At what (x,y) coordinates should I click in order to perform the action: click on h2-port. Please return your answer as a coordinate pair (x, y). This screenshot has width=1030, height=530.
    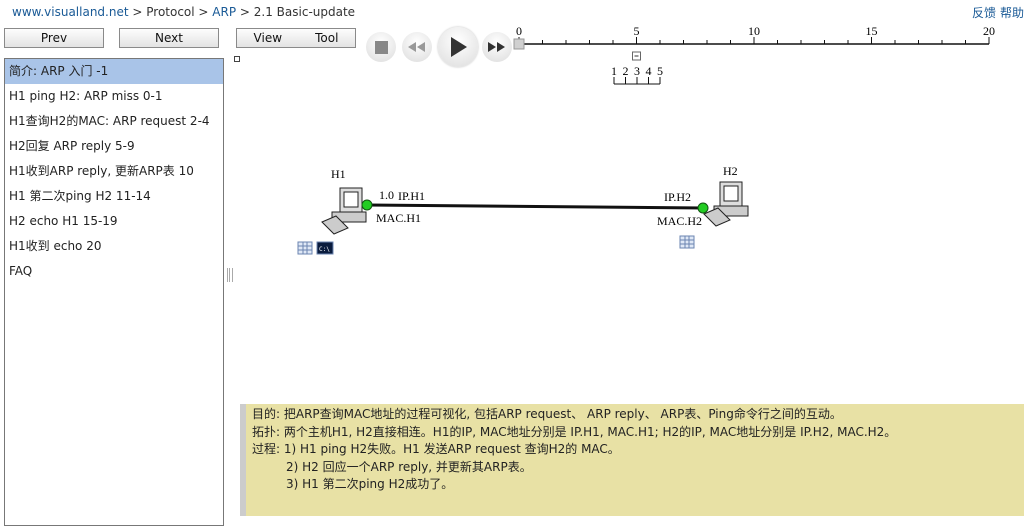
    Looking at the image, I should click on (703, 208).